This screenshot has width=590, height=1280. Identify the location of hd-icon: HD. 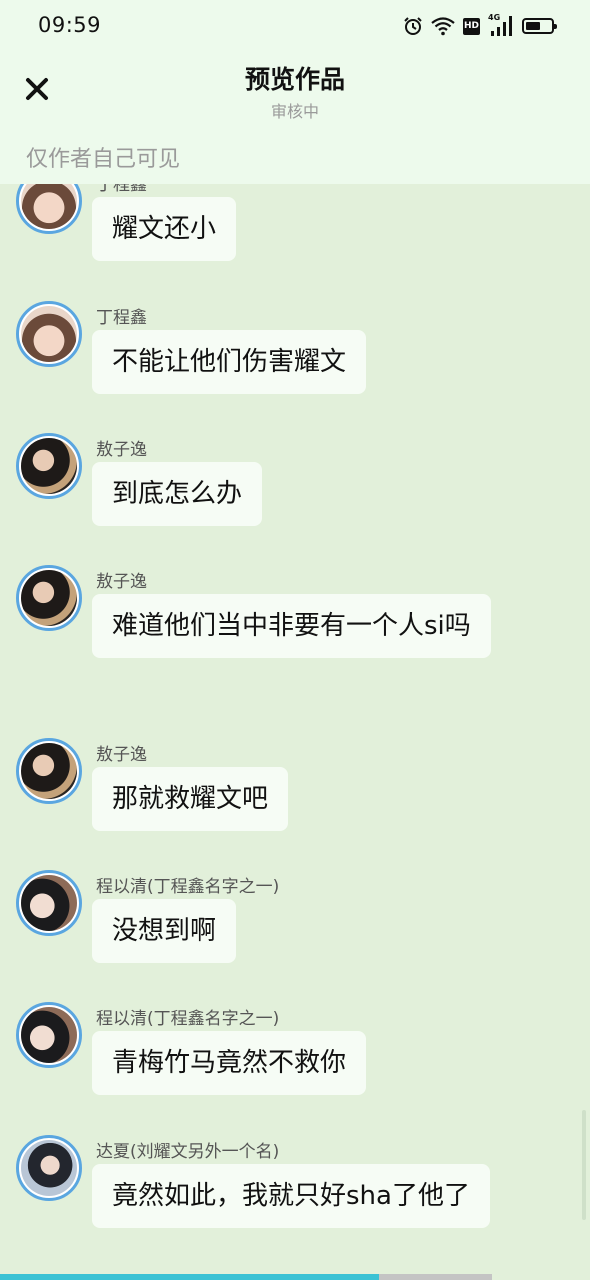
(471, 26).